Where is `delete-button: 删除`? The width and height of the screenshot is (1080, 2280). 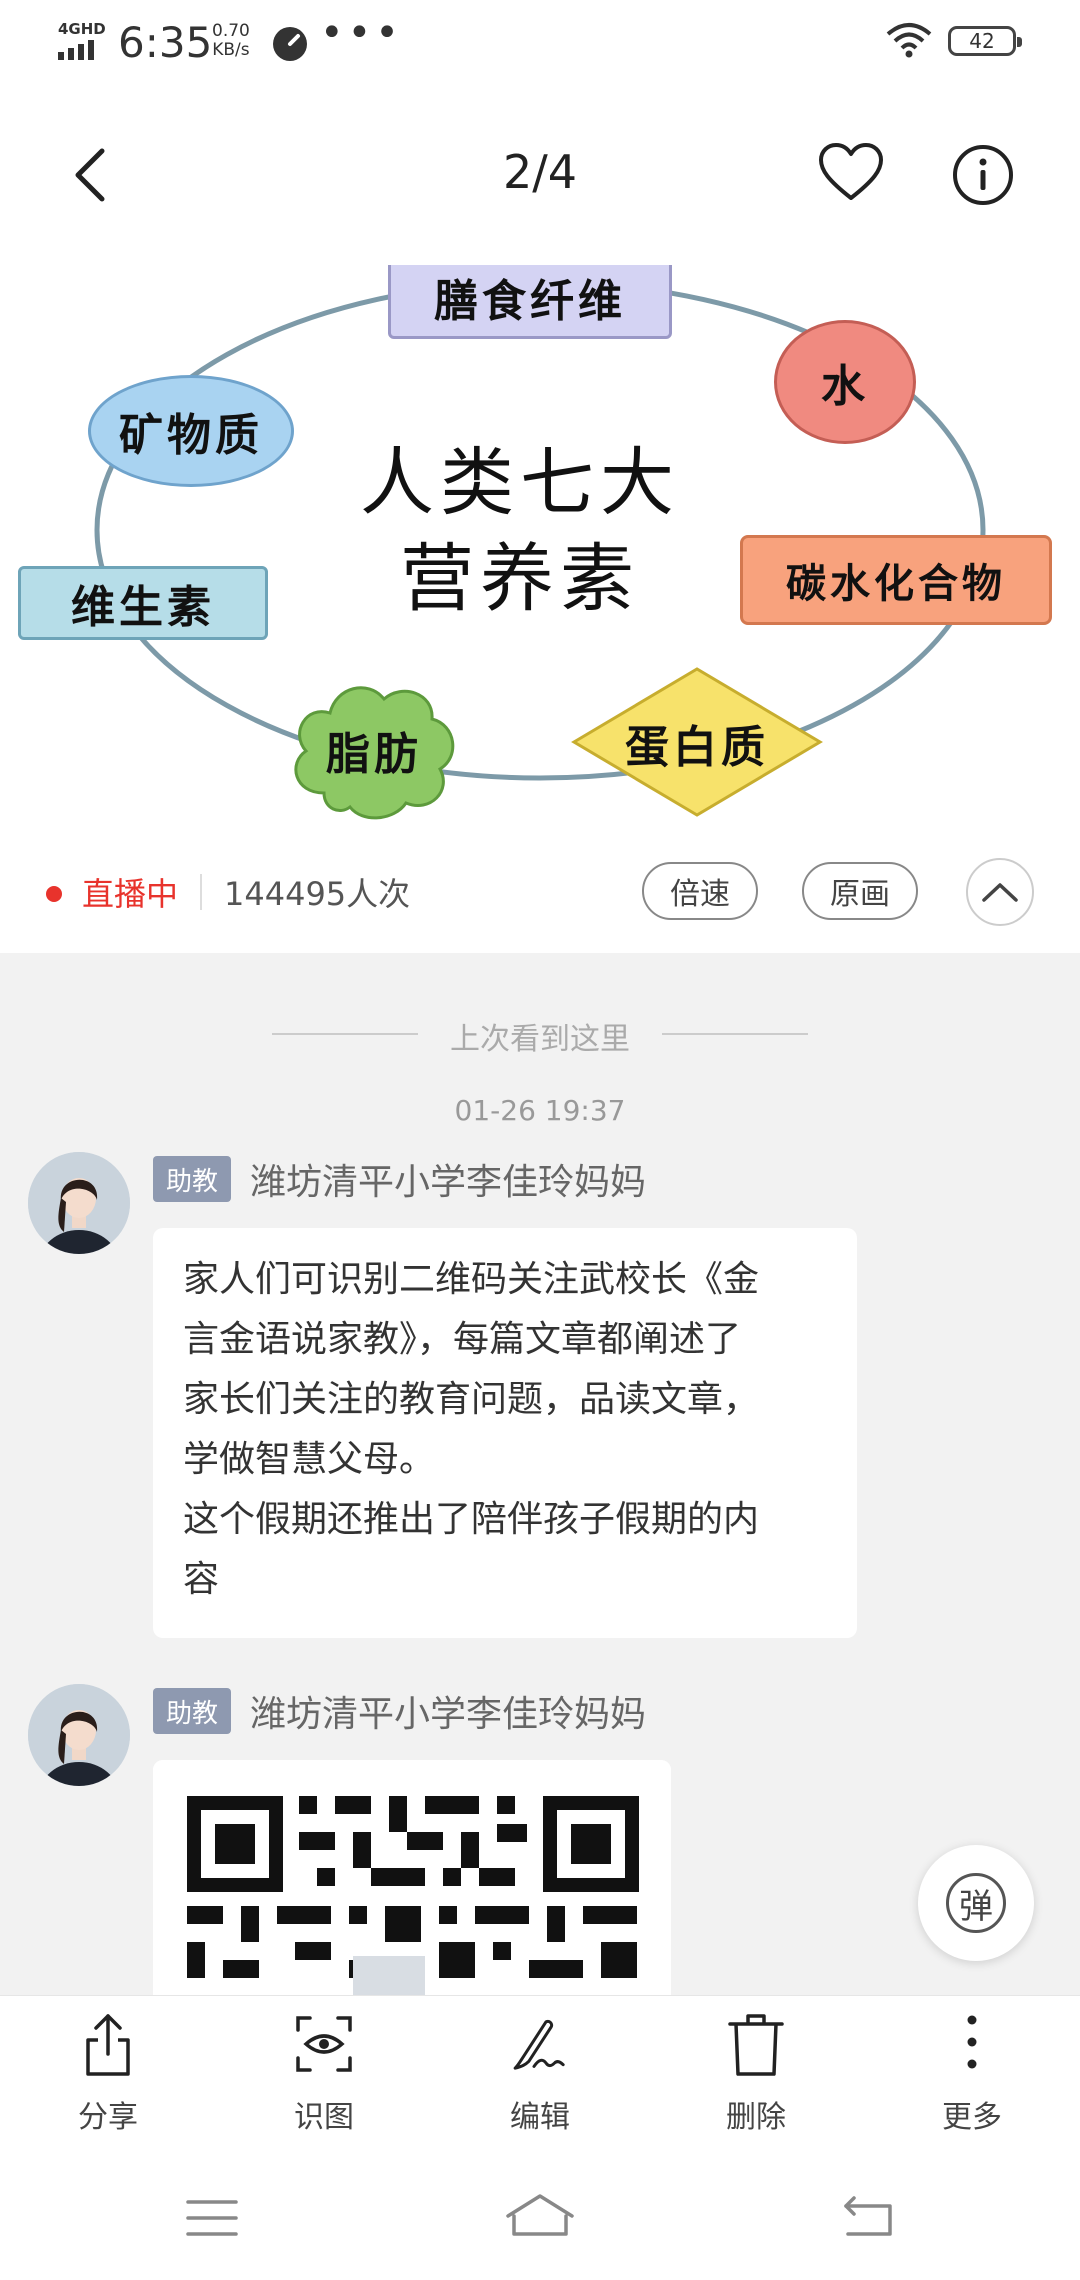
delete-button: 删除 is located at coordinates (756, 2080).